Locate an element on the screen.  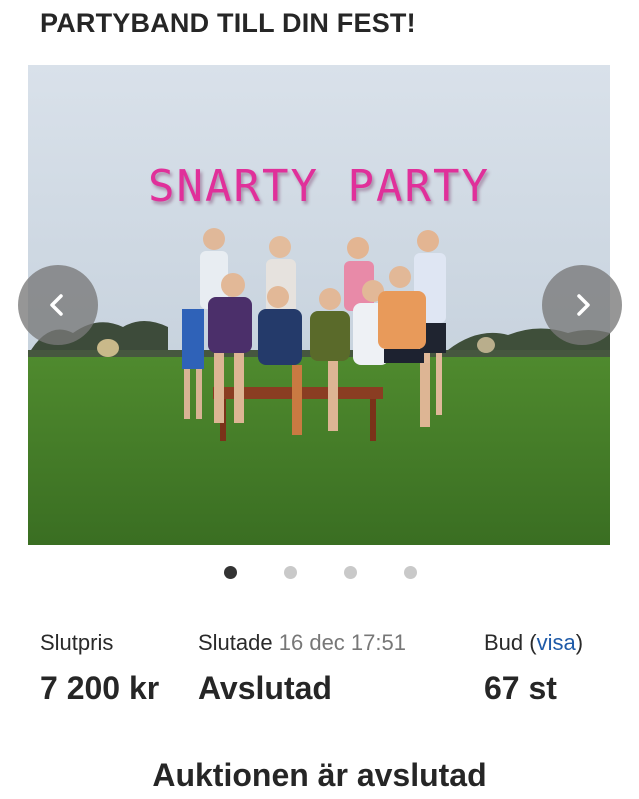
gallery-pagination is located at coordinates (319, 573).